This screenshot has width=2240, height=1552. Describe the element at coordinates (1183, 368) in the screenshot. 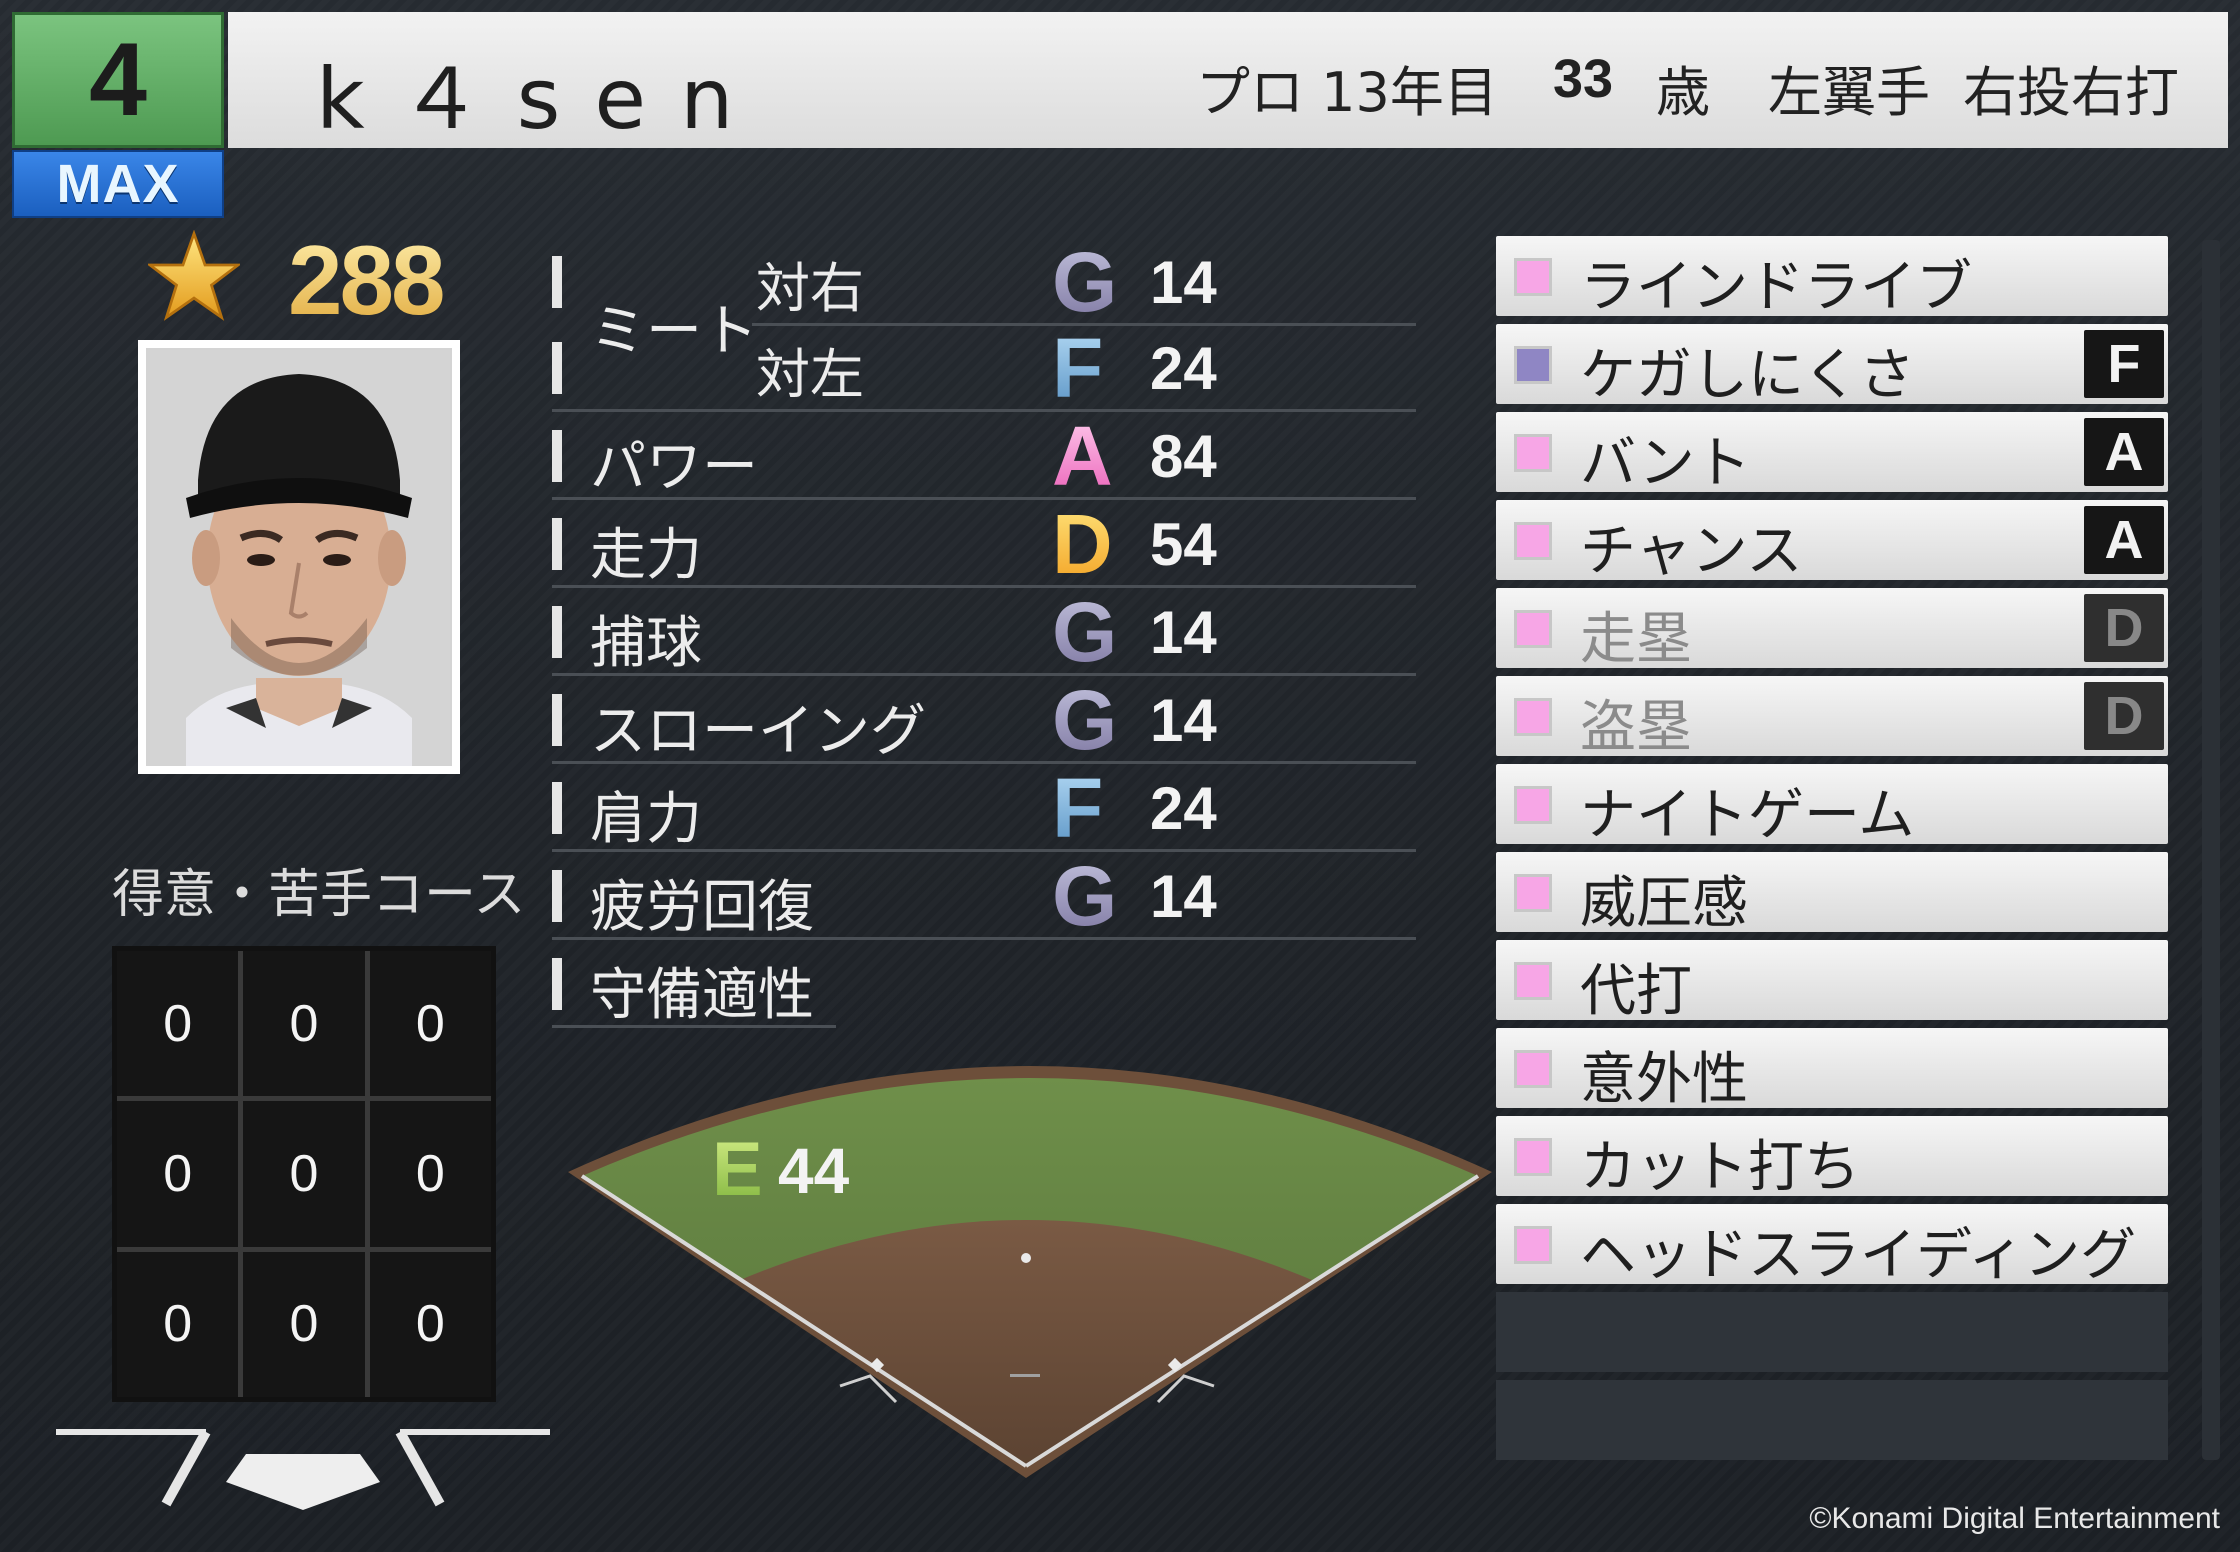

I see `meet-left-value: 24` at that location.